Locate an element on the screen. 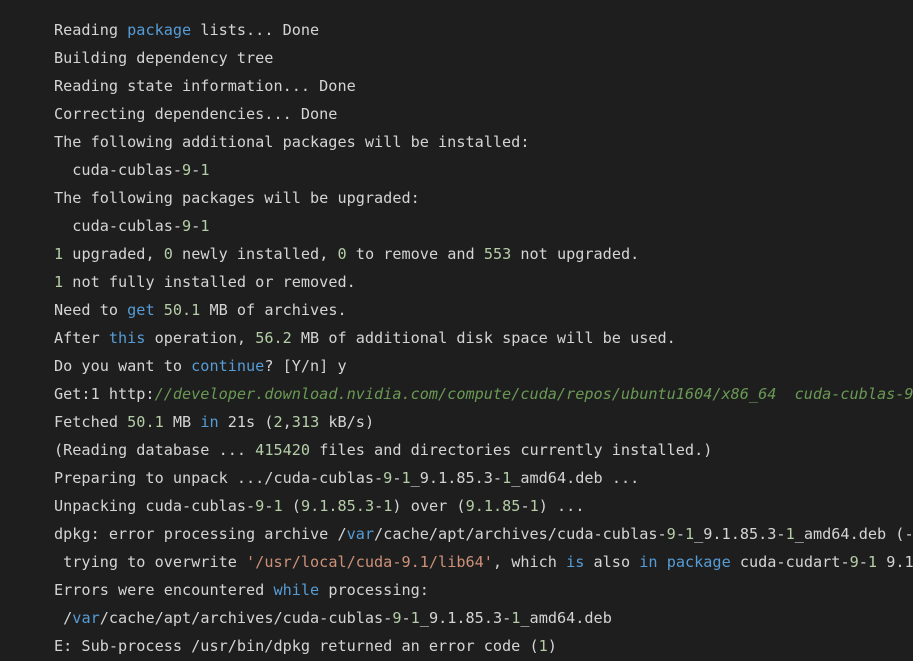 This screenshot has height=661, width=913. terminal-text-segment: Get:1 http: is located at coordinates (104, 394).